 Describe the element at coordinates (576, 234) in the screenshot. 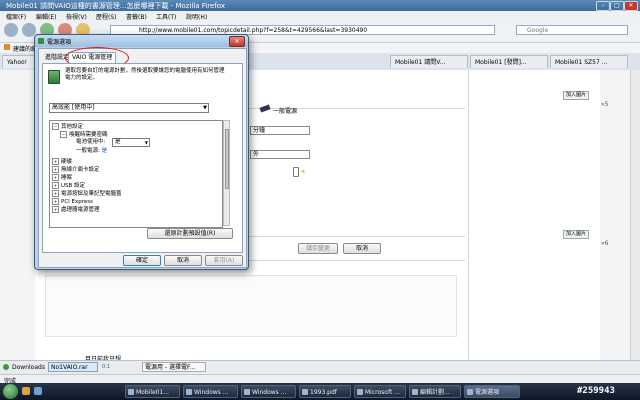

I see `add-picture-button-2: 加入圖片` at that location.